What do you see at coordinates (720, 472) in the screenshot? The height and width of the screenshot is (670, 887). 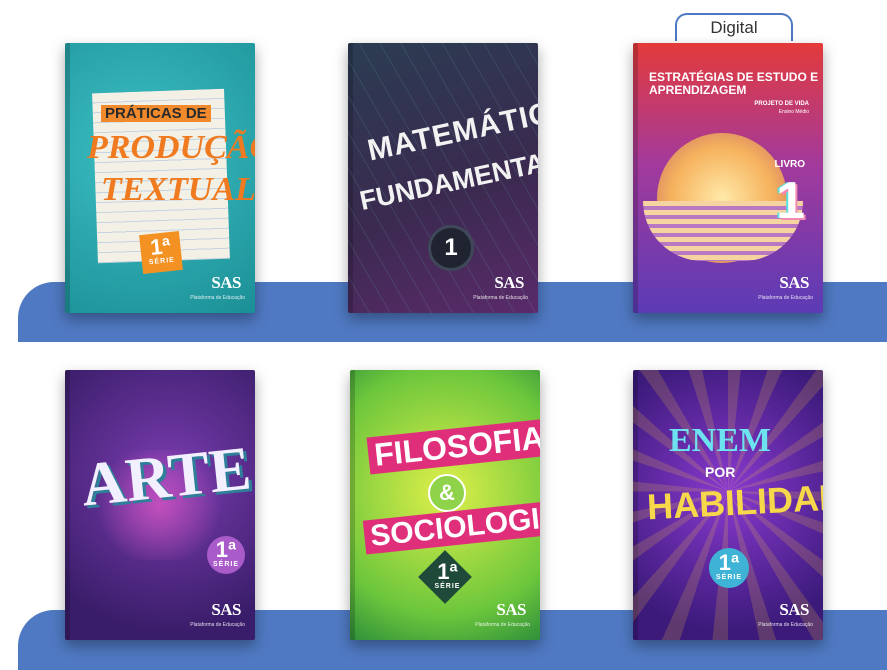 I see `book-title-line2: POR` at bounding box center [720, 472].